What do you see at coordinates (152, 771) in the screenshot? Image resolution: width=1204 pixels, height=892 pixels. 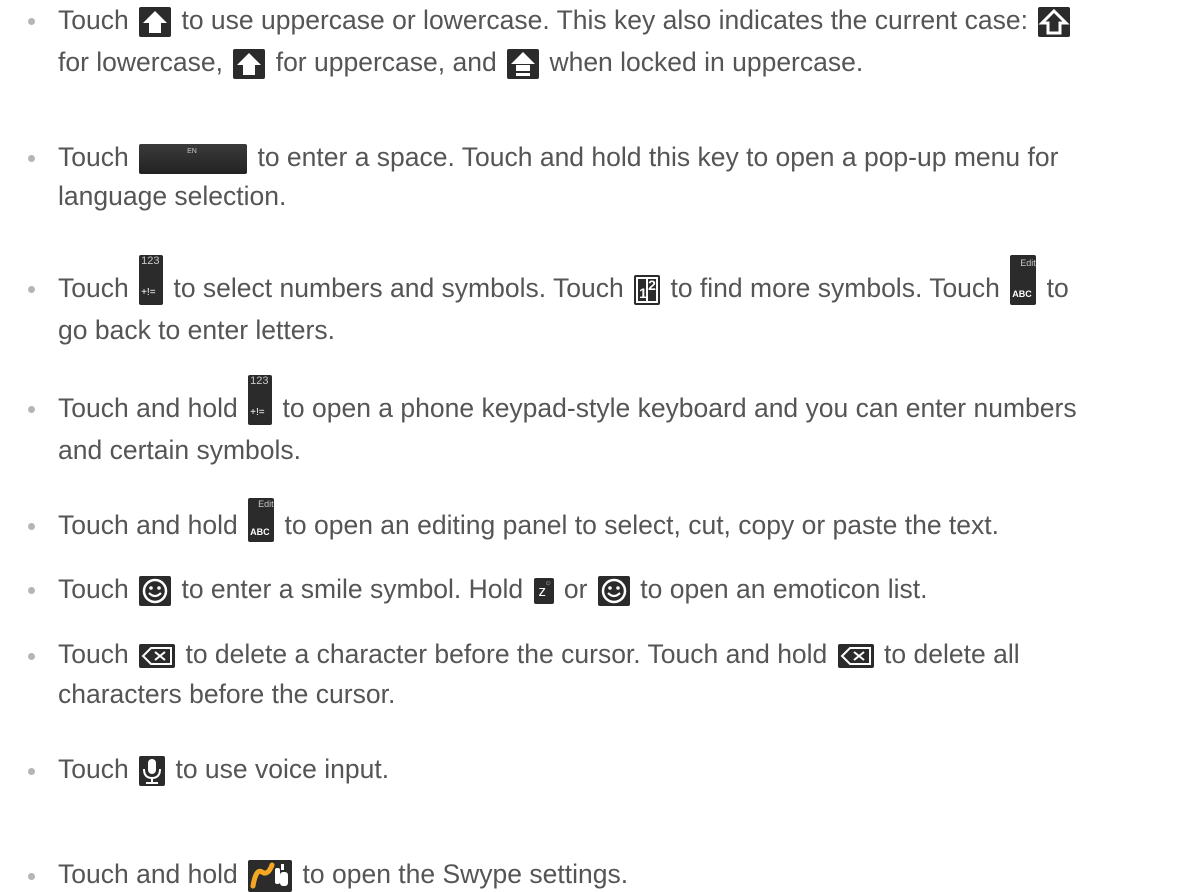 I see `microphone-icon` at bounding box center [152, 771].